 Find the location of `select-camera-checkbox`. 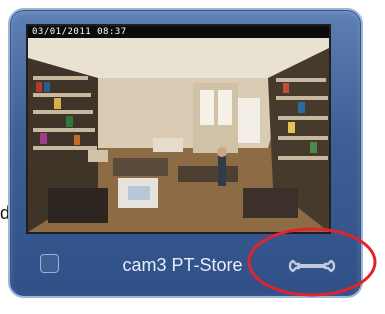

select-camera-checkbox is located at coordinates (49, 263).